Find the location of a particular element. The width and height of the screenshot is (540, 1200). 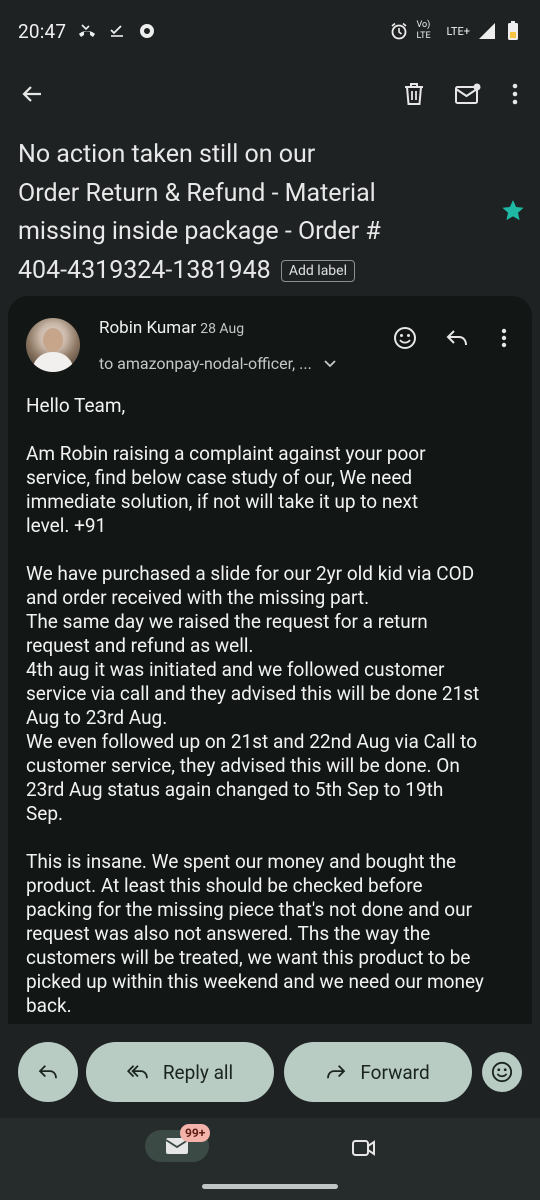

status-bar: 20:47 Vo) LTE LTE+ is located at coordinates (270, 31).